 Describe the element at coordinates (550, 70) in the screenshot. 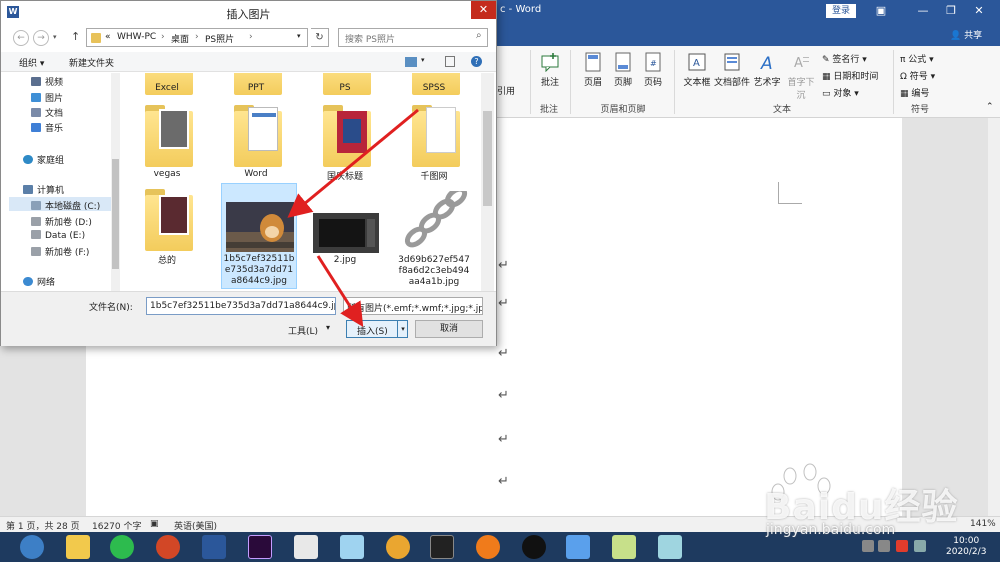

I see `comment-button: 批注` at that location.